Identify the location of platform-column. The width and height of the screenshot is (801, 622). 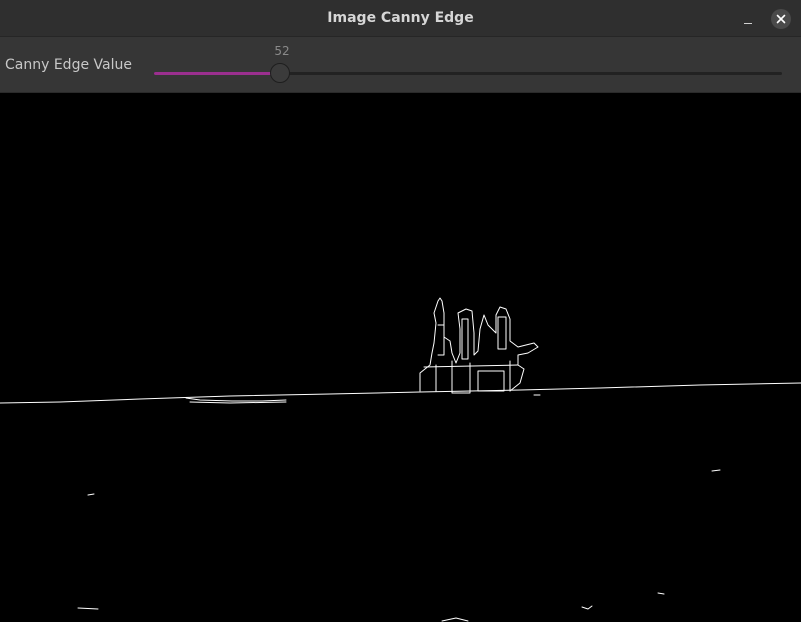
(465, 339).